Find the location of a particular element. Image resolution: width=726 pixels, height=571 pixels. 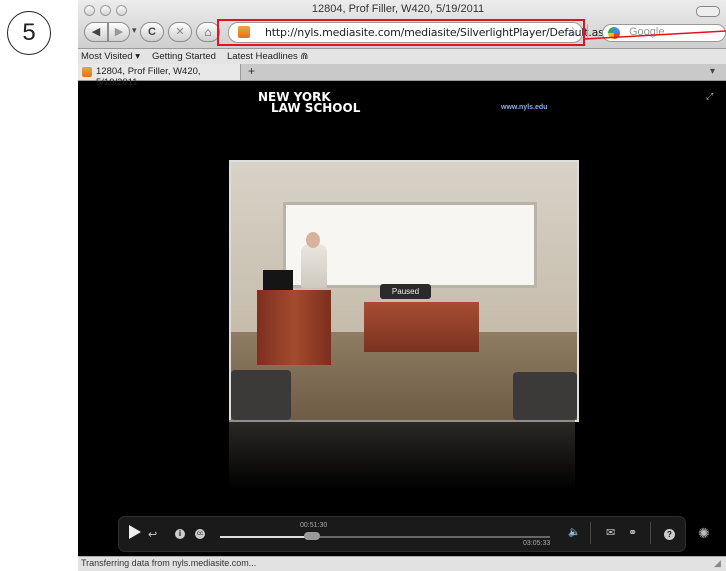

zoom-window-button is located at coordinates (121, 10).